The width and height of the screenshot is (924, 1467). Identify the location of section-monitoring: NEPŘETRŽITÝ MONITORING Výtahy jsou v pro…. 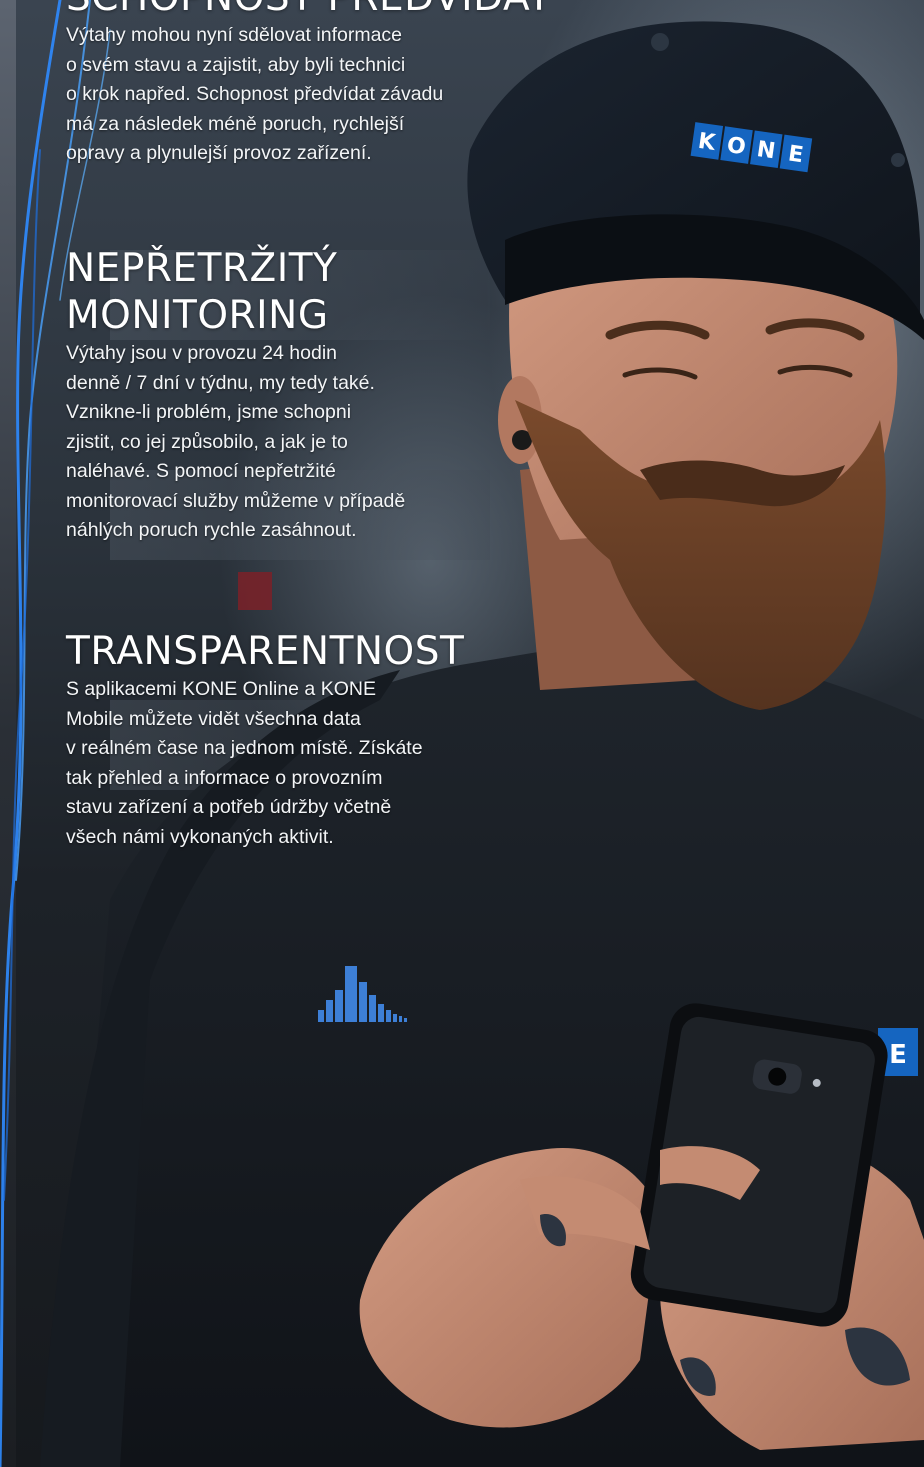
(235, 395).